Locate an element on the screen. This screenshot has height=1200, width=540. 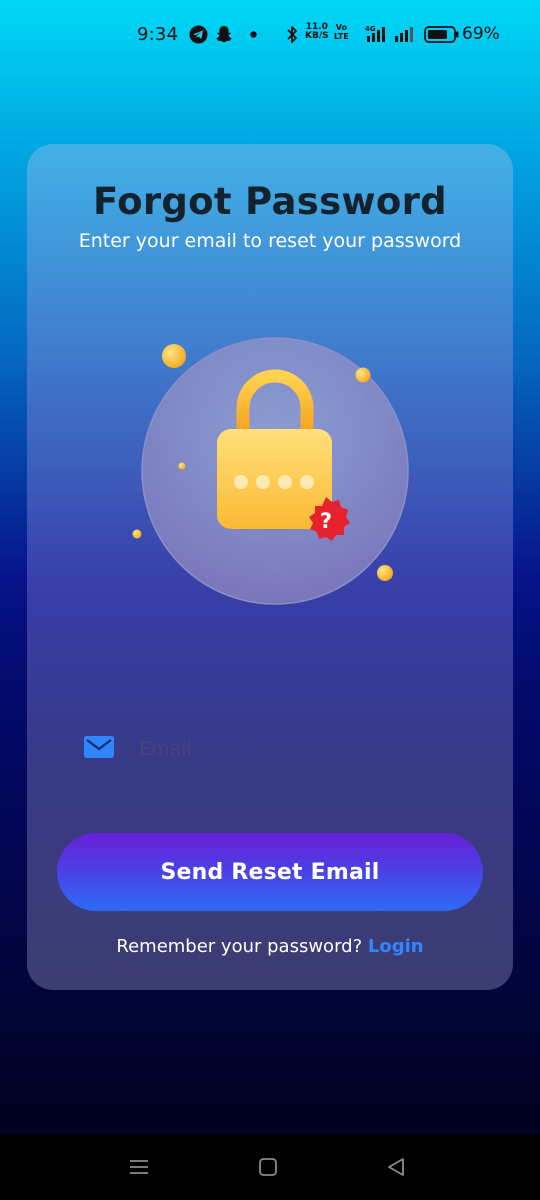
remember-password-text: Remember your password? is located at coordinates (239, 946).